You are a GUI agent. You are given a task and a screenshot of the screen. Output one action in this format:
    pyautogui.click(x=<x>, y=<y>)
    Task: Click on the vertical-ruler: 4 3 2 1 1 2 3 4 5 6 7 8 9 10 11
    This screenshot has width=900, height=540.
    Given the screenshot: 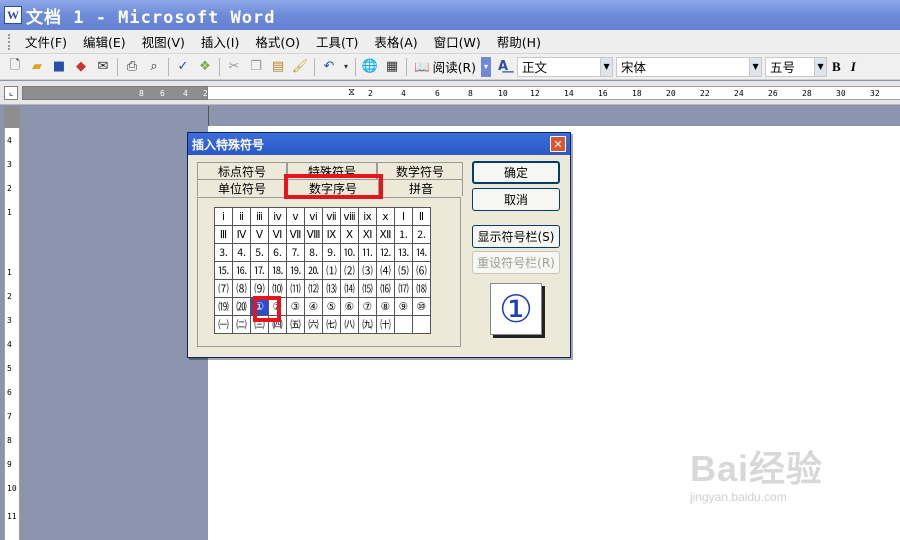 What is the action you would take?
    pyautogui.click(x=12, y=334)
    